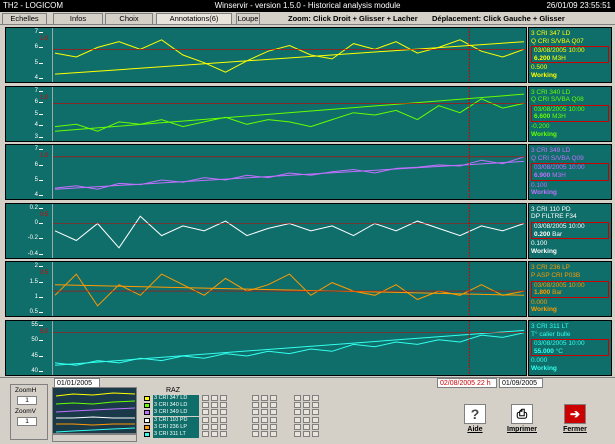 This screenshot has height=444, width=615. Describe the element at coordinates (173, 390) in the screenshot. I see `raz-label: RAZ` at that location.